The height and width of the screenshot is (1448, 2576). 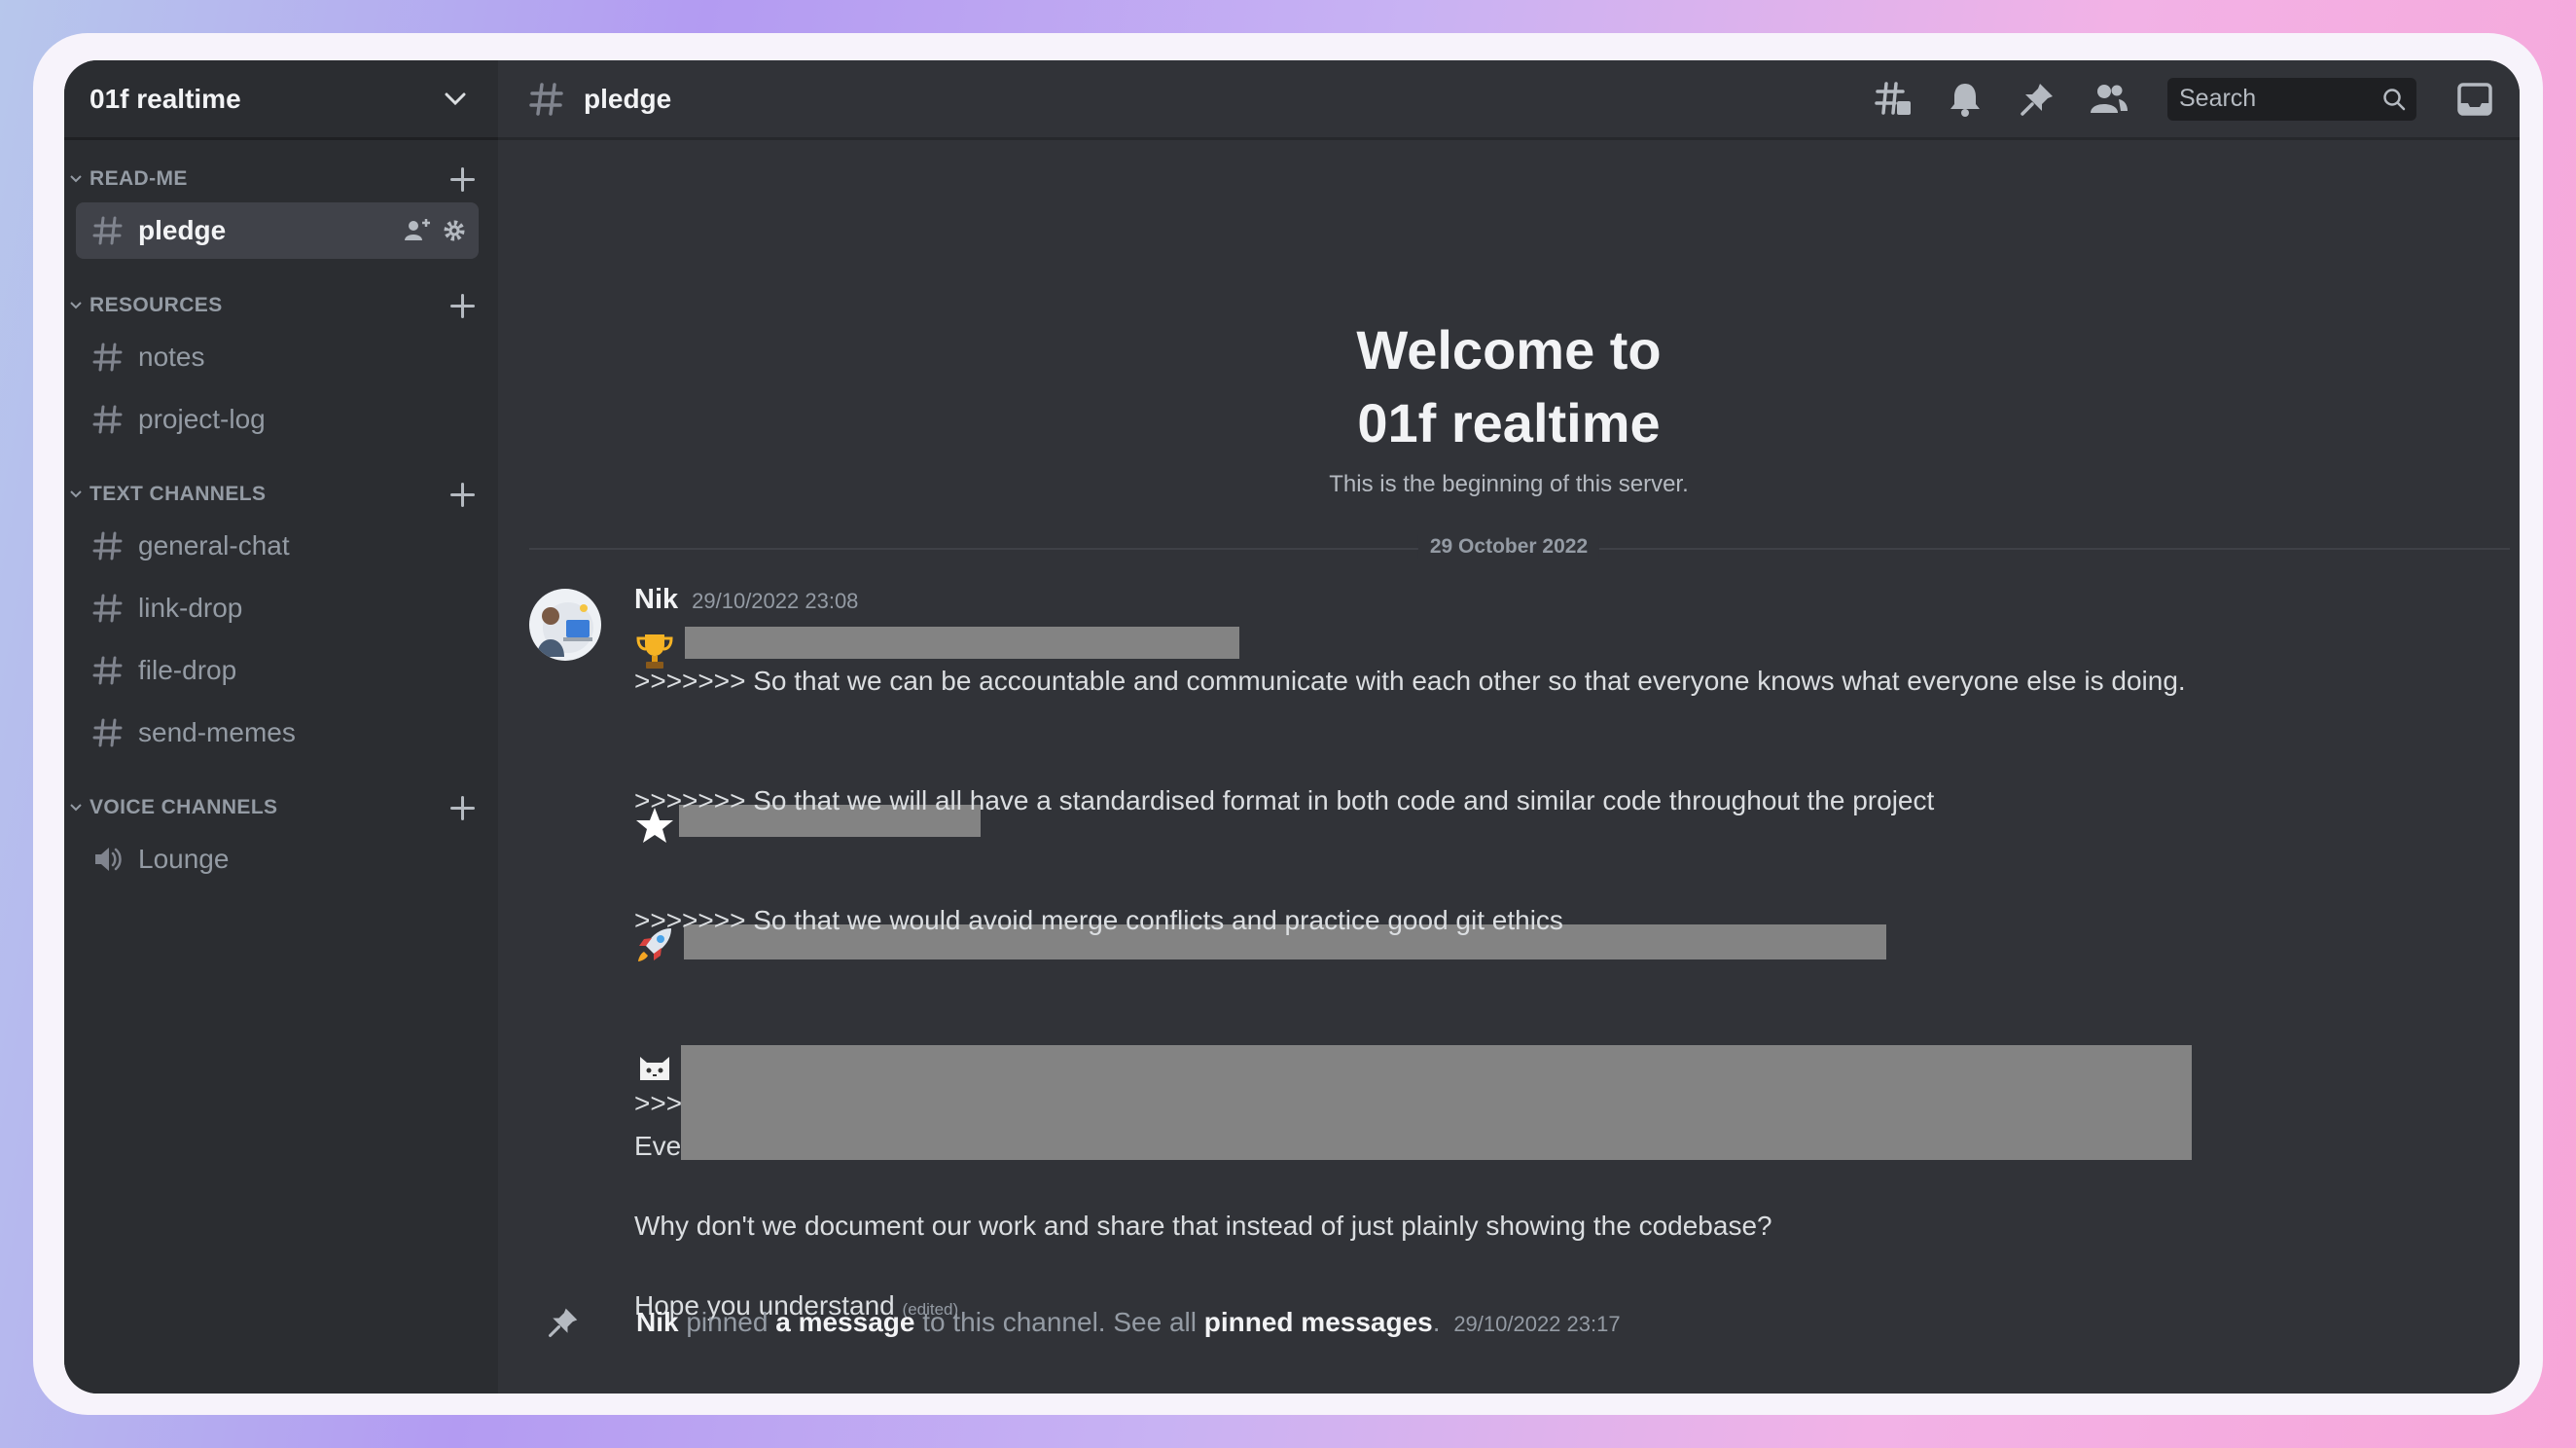 I want to click on search-placeholder: Search, so click(x=2218, y=99).